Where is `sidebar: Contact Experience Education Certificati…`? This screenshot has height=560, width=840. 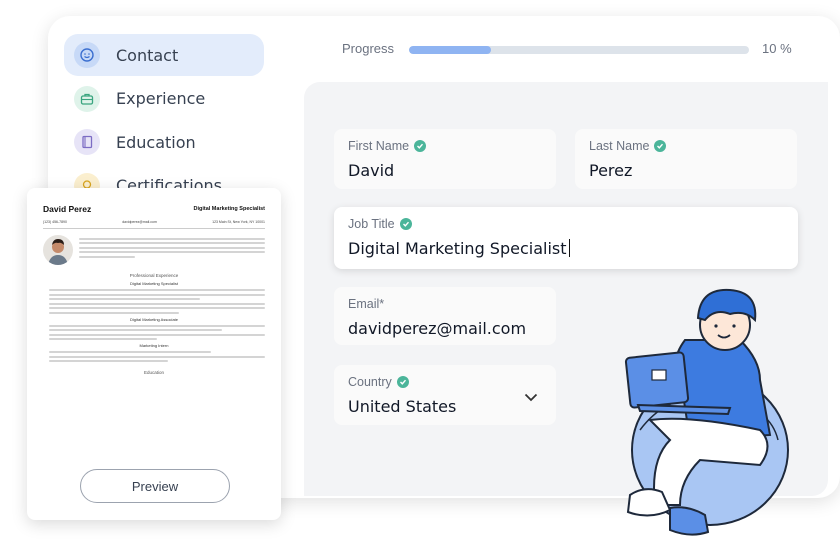
sidebar: Contact Experience Education Certificati… is located at coordinates (164, 121).